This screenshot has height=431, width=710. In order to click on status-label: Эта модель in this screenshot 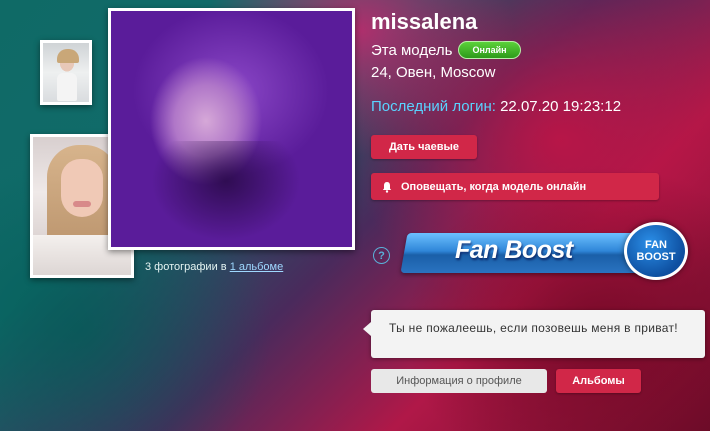, I will do `click(412, 50)`.